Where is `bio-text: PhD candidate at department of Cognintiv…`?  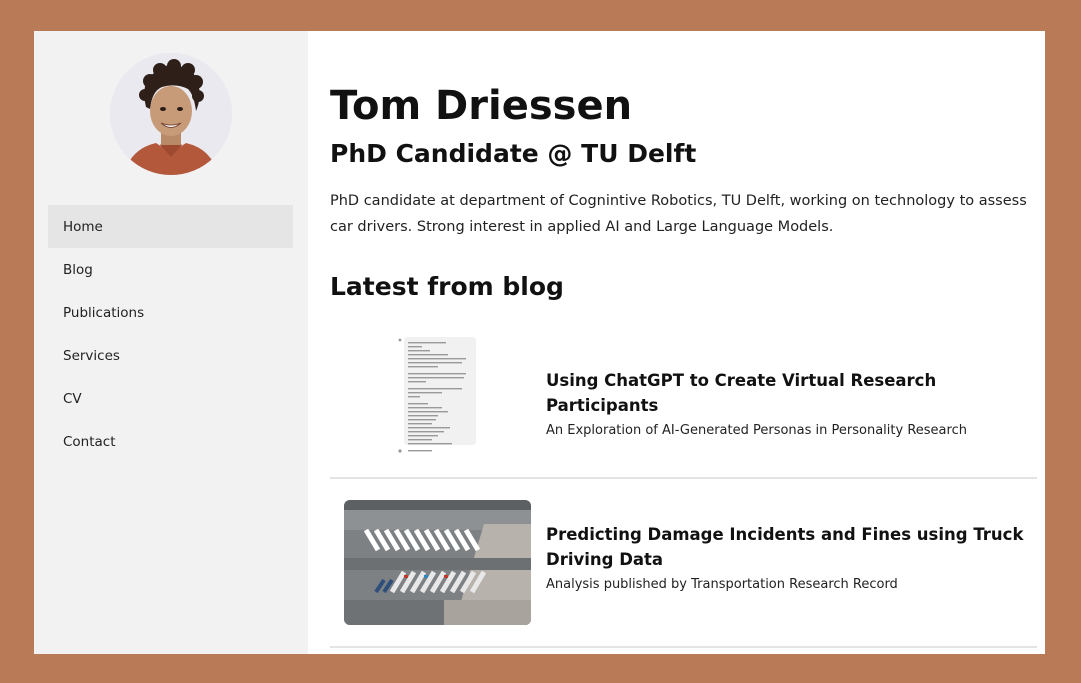 bio-text: PhD candidate at department of Cognintiv… is located at coordinates (678, 214).